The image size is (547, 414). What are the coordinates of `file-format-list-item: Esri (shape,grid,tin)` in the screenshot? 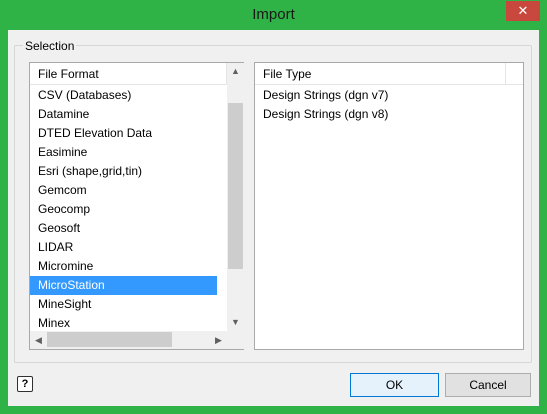 It's located at (123, 171).